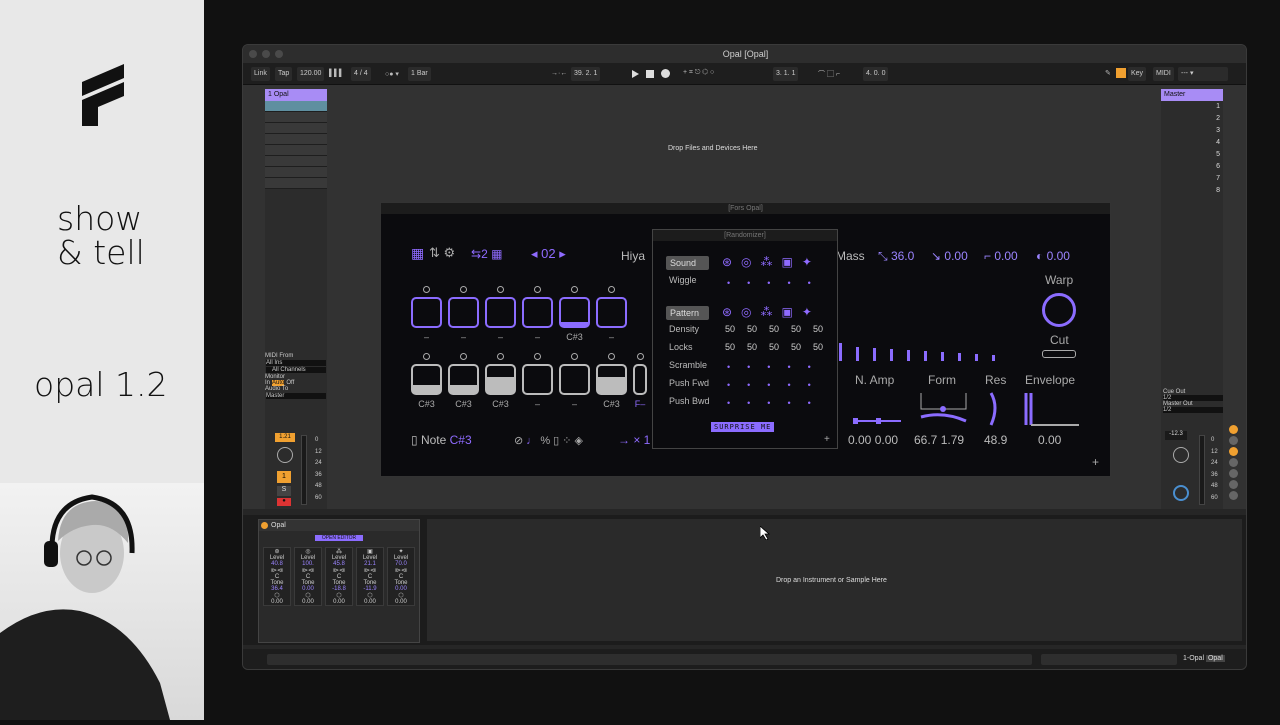 The image size is (1280, 725). I want to click on device-activator, so click(264, 525).